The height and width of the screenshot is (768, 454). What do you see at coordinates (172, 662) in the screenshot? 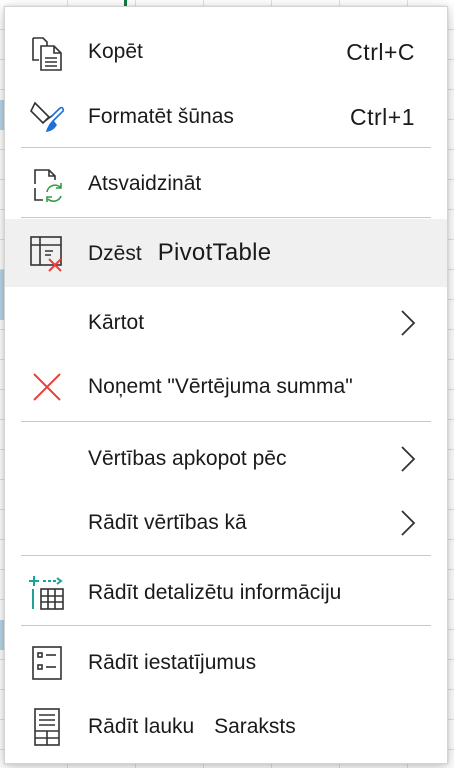
I see `menu-item-label: Rādīt iestatījumus` at bounding box center [172, 662].